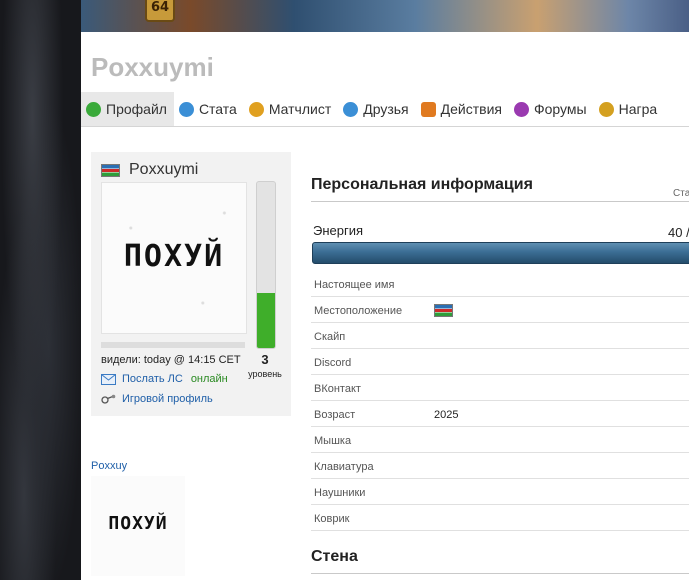 This screenshot has width=689, height=580. What do you see at coordinates (152, 379) in the screenshot?
I see `send-message-link: Послать ЛС` at bounding box center [152, 379].